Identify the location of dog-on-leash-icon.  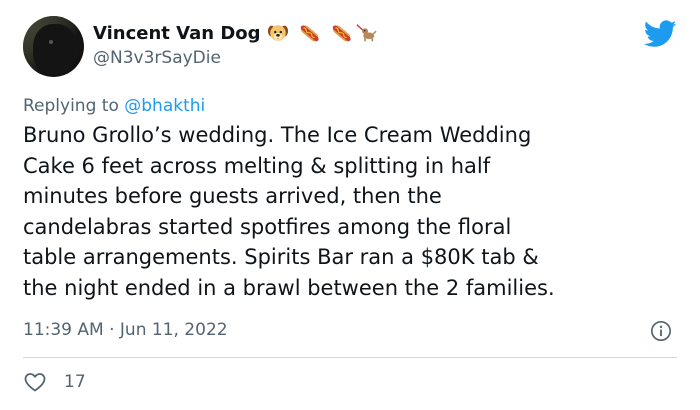
(366, 33).